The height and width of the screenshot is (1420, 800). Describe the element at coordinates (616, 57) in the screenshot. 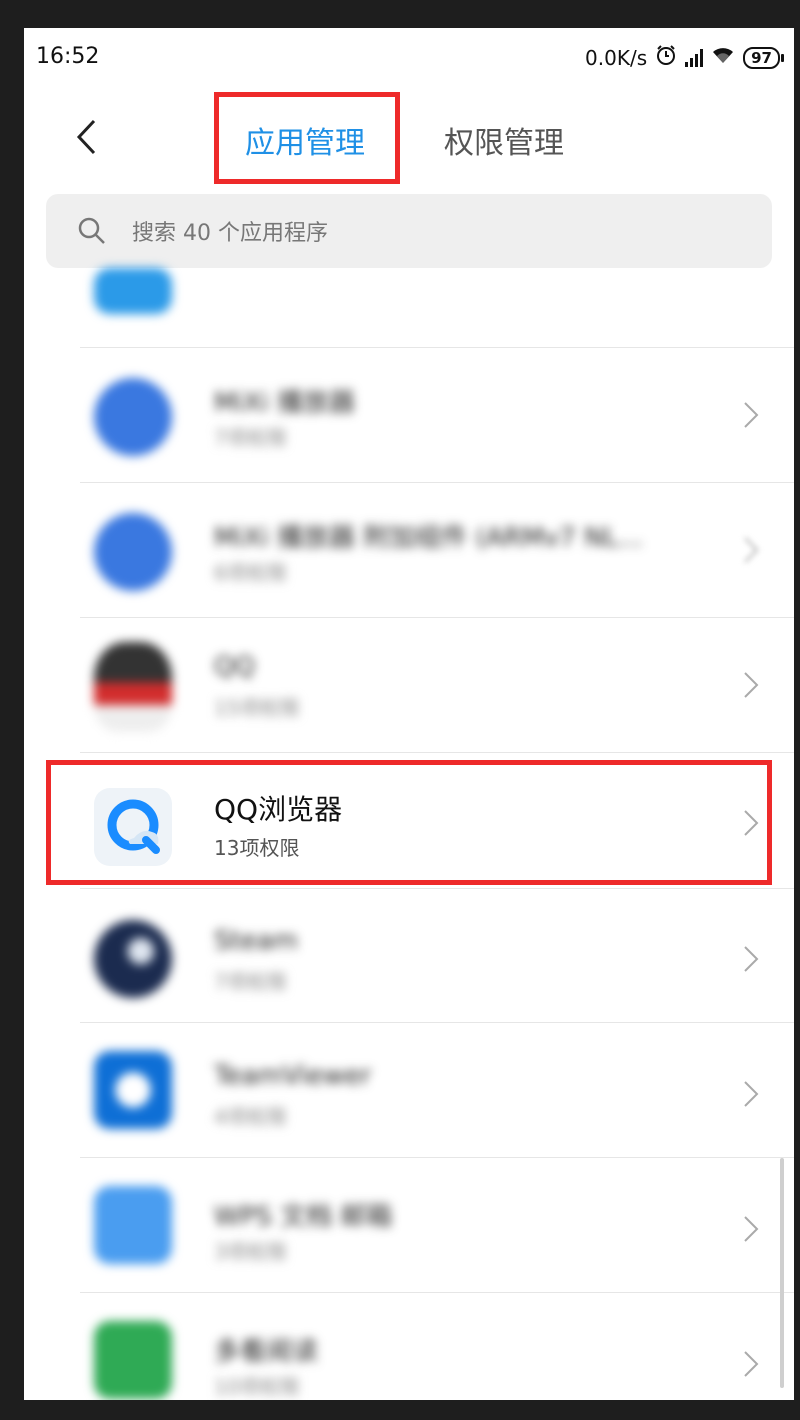

I see `network-speed: 0.0K/s` at that location.